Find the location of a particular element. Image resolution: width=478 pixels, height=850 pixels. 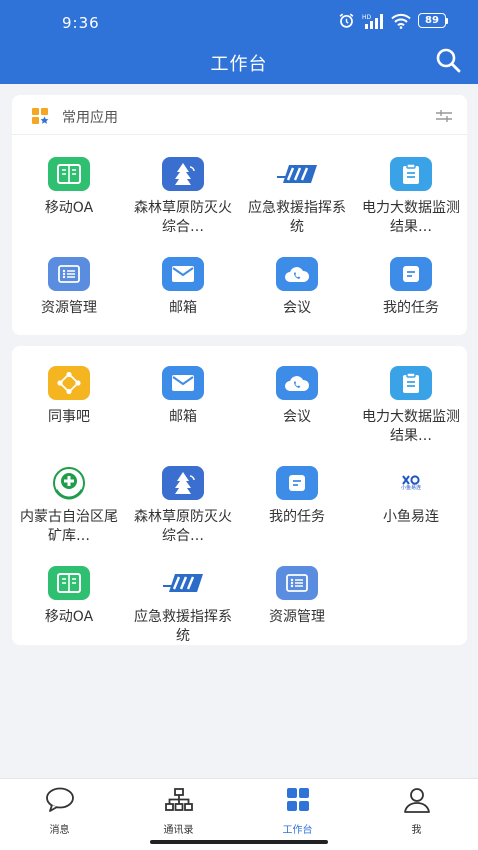

app-mailbox-2: 邮箱 is located at coordinates (183, 396).